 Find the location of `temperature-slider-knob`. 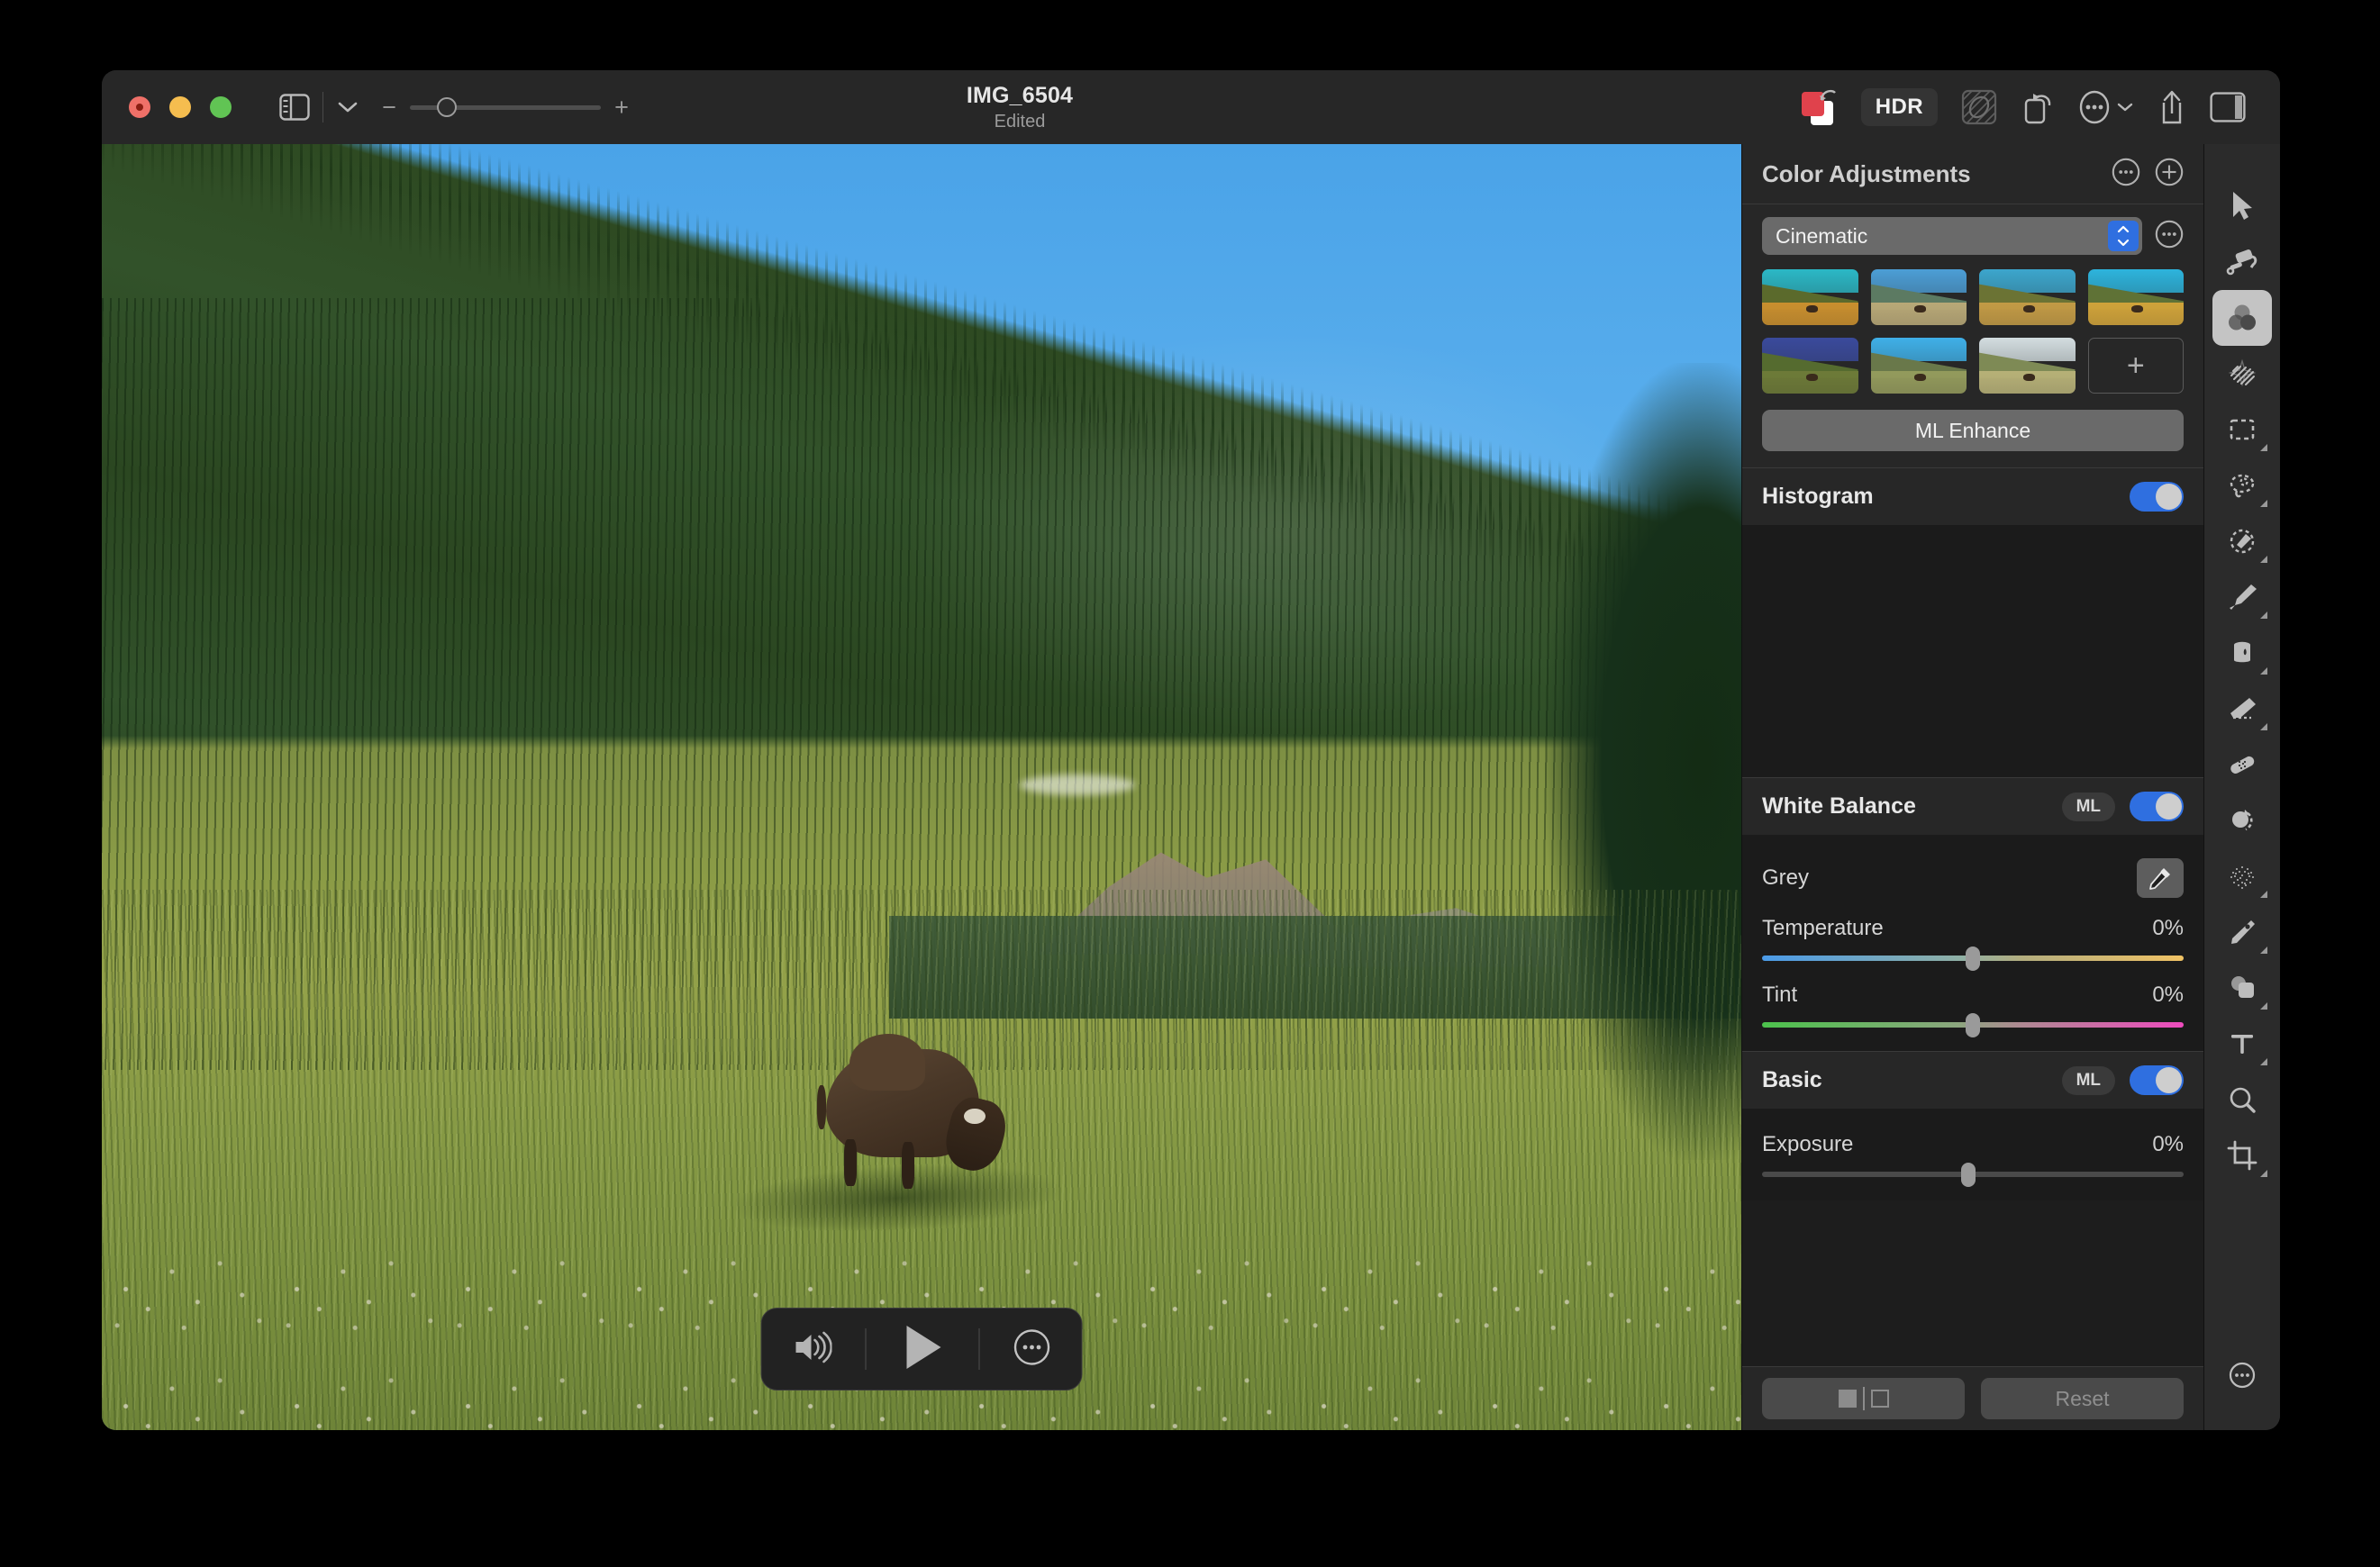

temperature-slider-knob is located at coordinates (1973, 959).